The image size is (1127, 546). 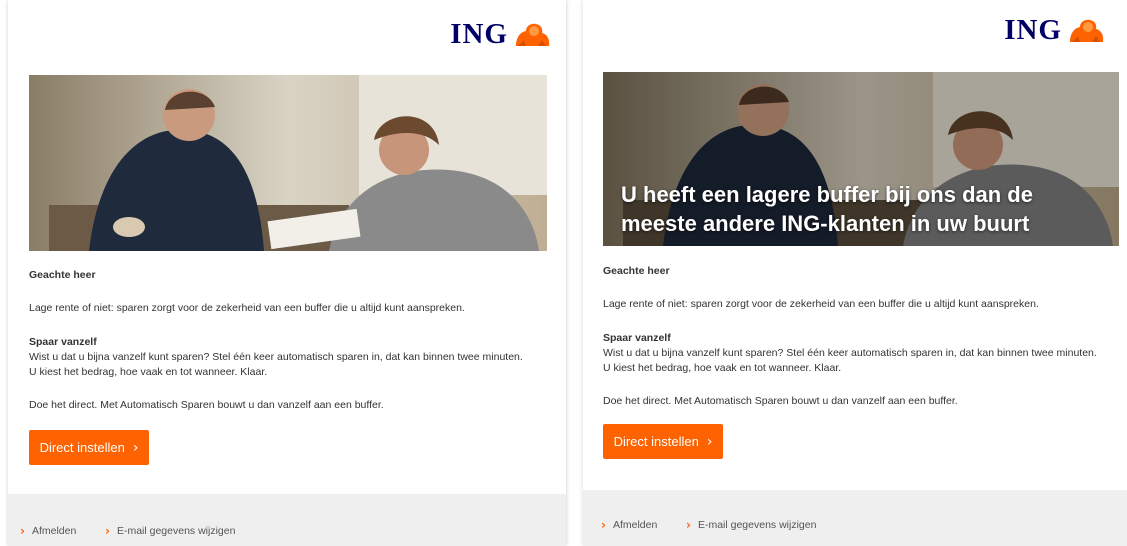 I want to click on hero-image, so click(x=288, y=163).